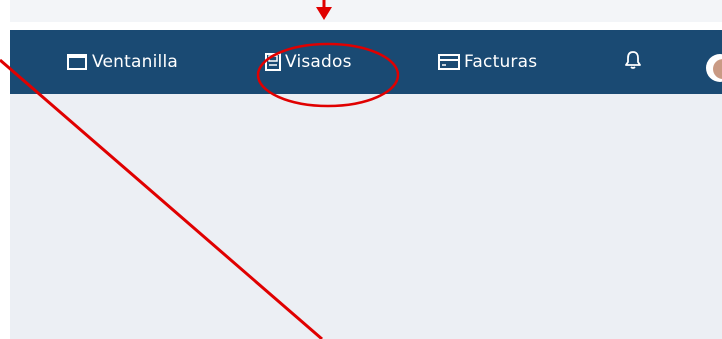  I want to click on notifications-button, so click(633, 62).